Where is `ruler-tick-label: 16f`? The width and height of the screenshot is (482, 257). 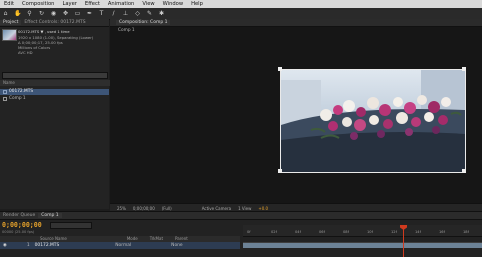 ruler-tick-label: 16f is located at coordinates (442, 232).